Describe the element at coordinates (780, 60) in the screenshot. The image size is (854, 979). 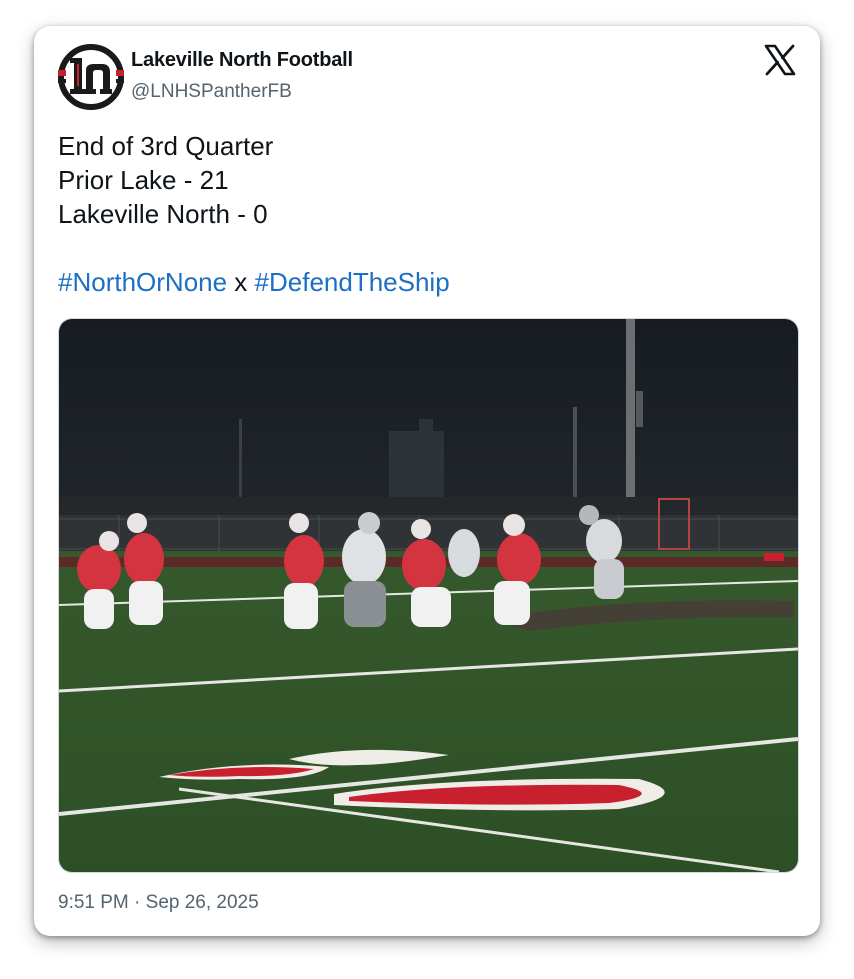
I see `x-logo-icon` at that location.